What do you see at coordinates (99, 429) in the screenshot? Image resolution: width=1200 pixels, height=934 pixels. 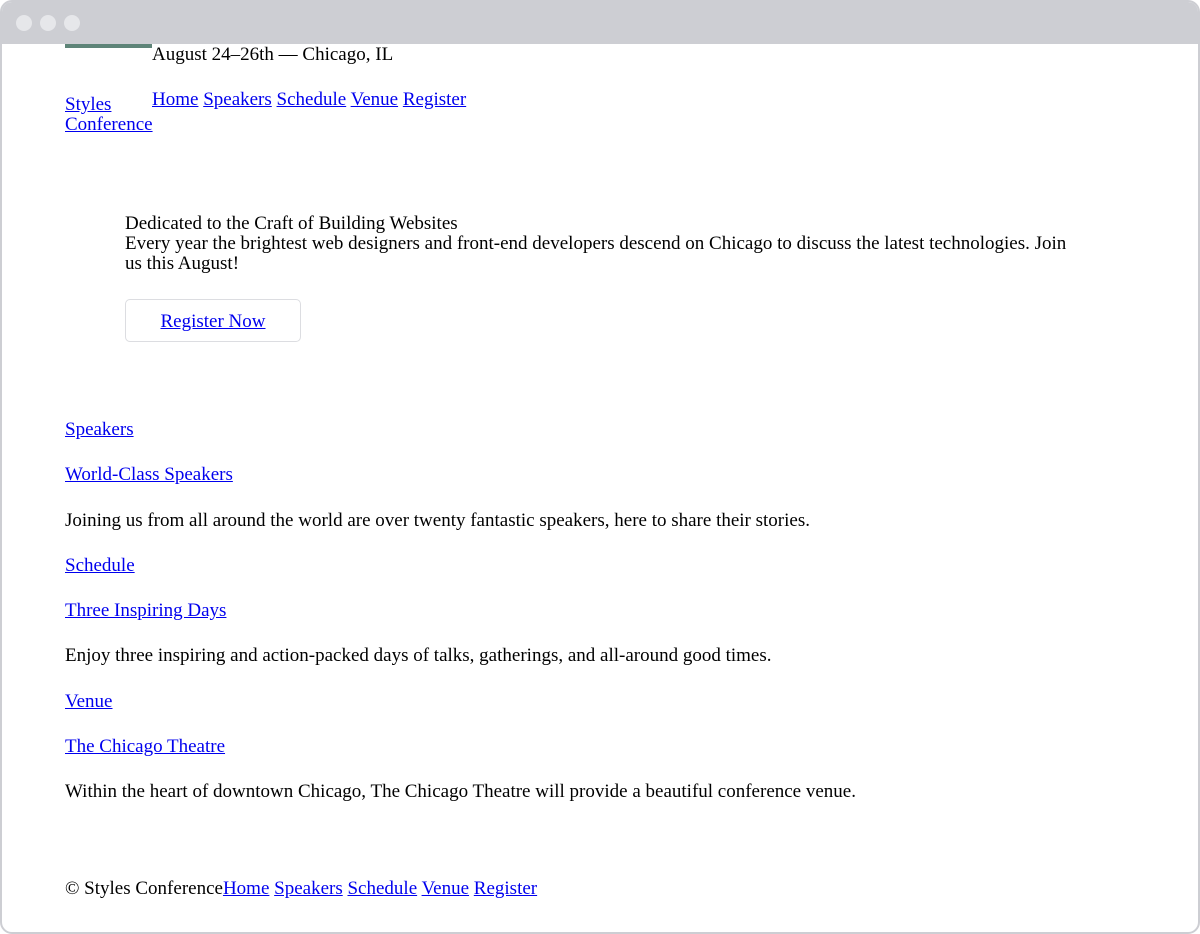 I see `section-label-speakers: Speakers` at bounding box center [99, 429].